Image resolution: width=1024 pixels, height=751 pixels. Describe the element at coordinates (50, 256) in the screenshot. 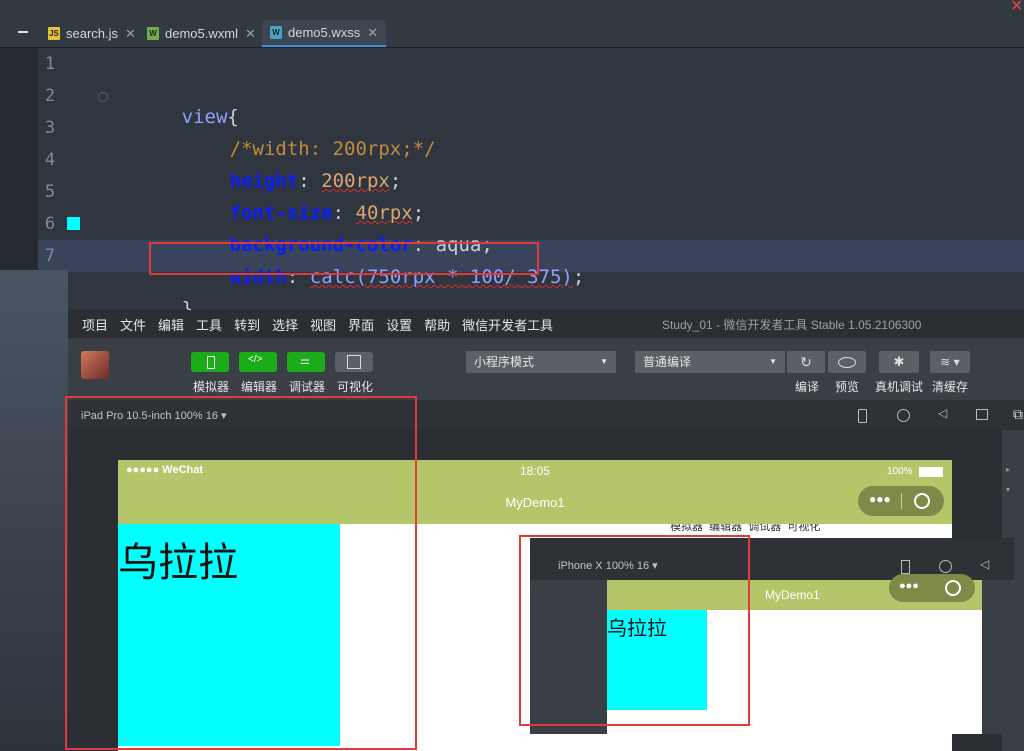

I see `line-number: 7` at that location.